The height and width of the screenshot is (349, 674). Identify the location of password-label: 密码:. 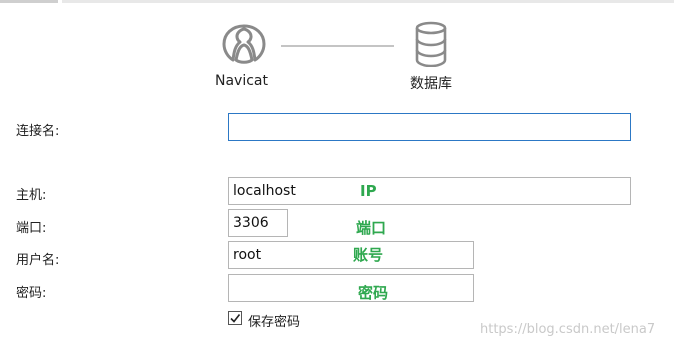
(31, 293).